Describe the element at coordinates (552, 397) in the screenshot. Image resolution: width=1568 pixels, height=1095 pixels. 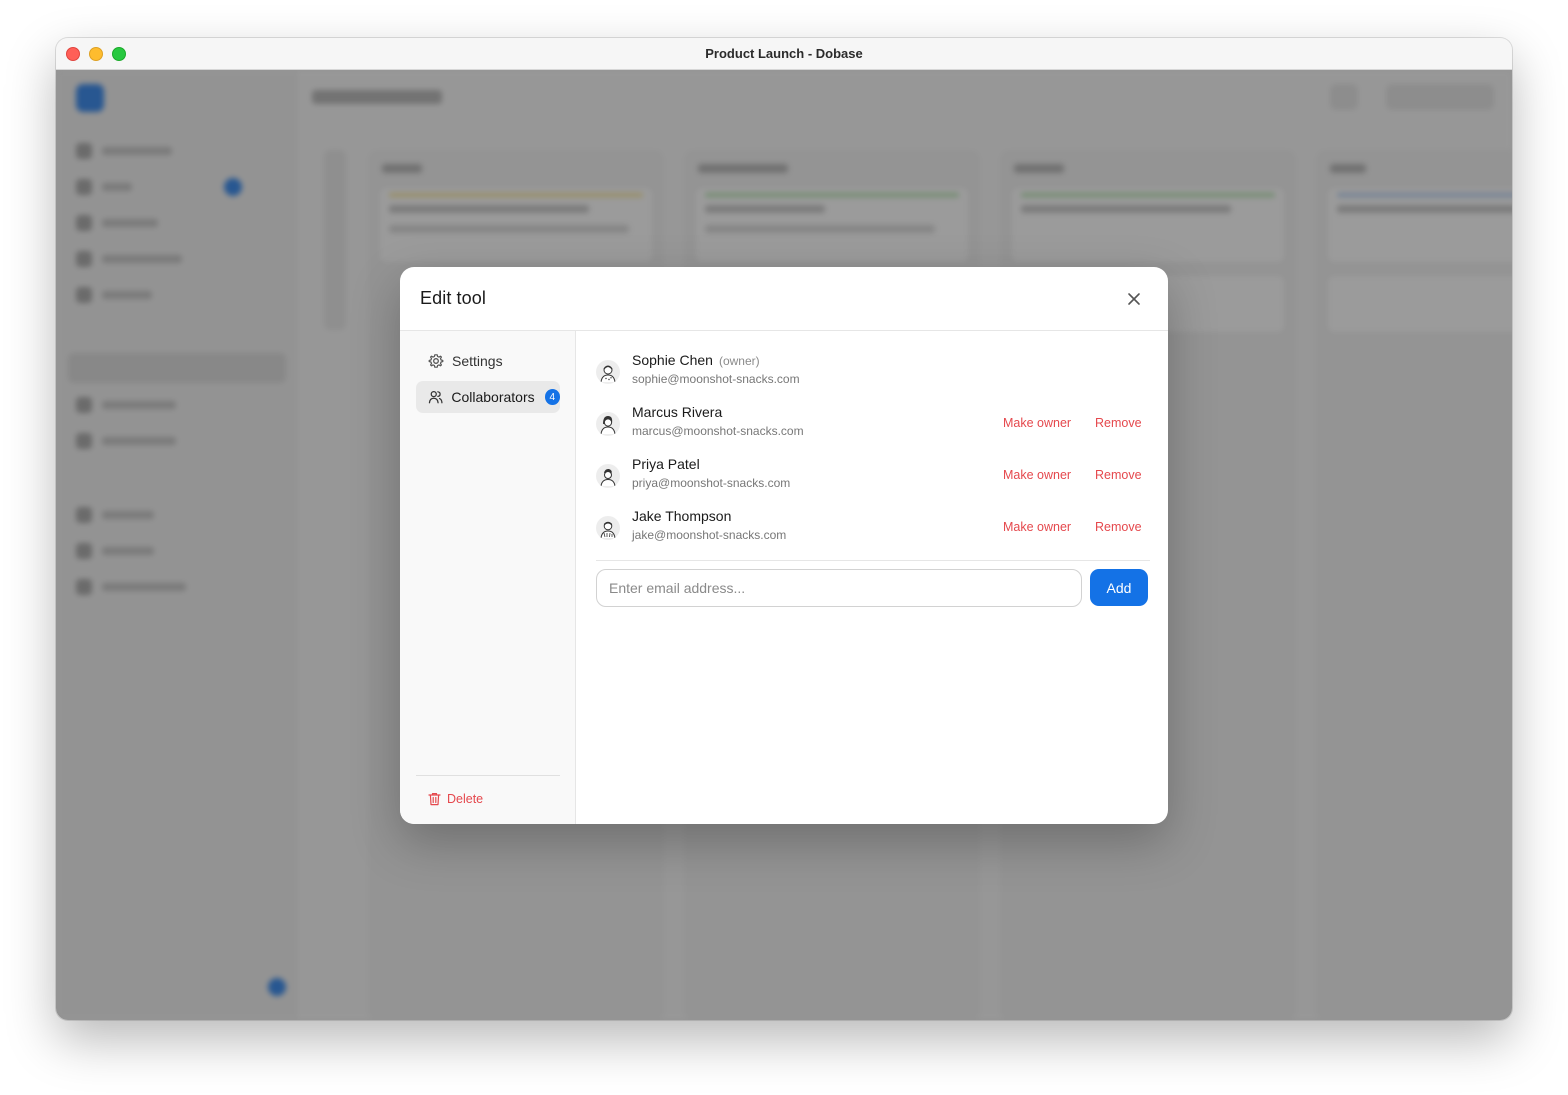
I see `collaborators-count-badge: 4` at that location.